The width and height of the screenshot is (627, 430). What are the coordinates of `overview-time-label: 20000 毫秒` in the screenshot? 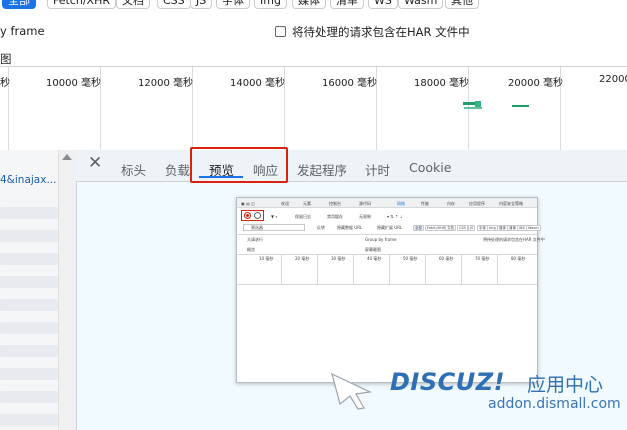 It's located at (535, 83).